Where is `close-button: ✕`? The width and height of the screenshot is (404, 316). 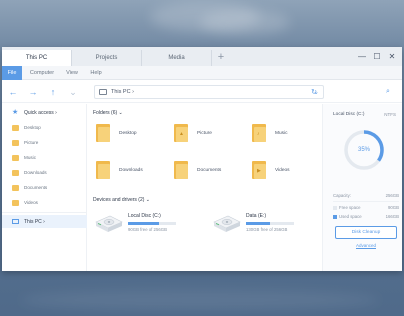
close-button: ✕ is located at coordinates (392, 56).